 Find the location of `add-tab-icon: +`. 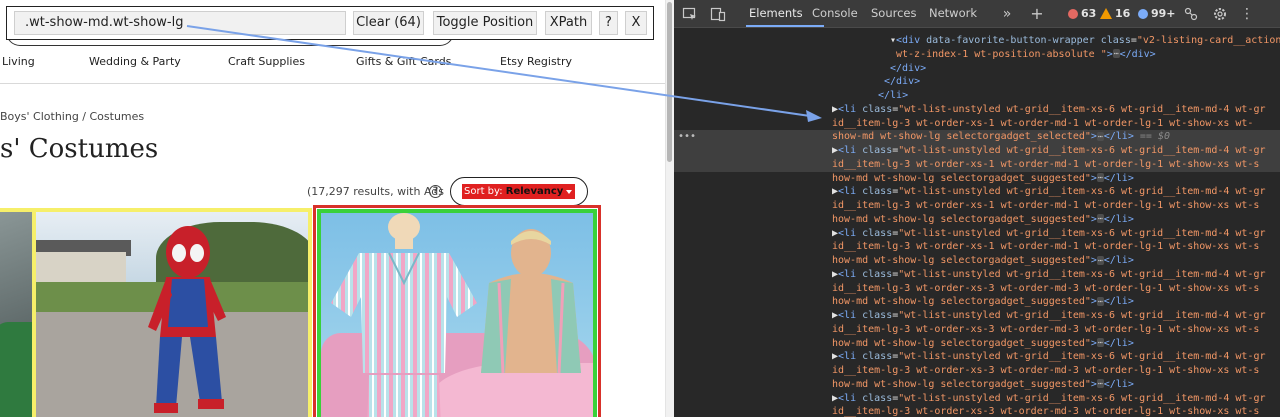

add-tab-icon: + is located at coordinates (1037, 14).